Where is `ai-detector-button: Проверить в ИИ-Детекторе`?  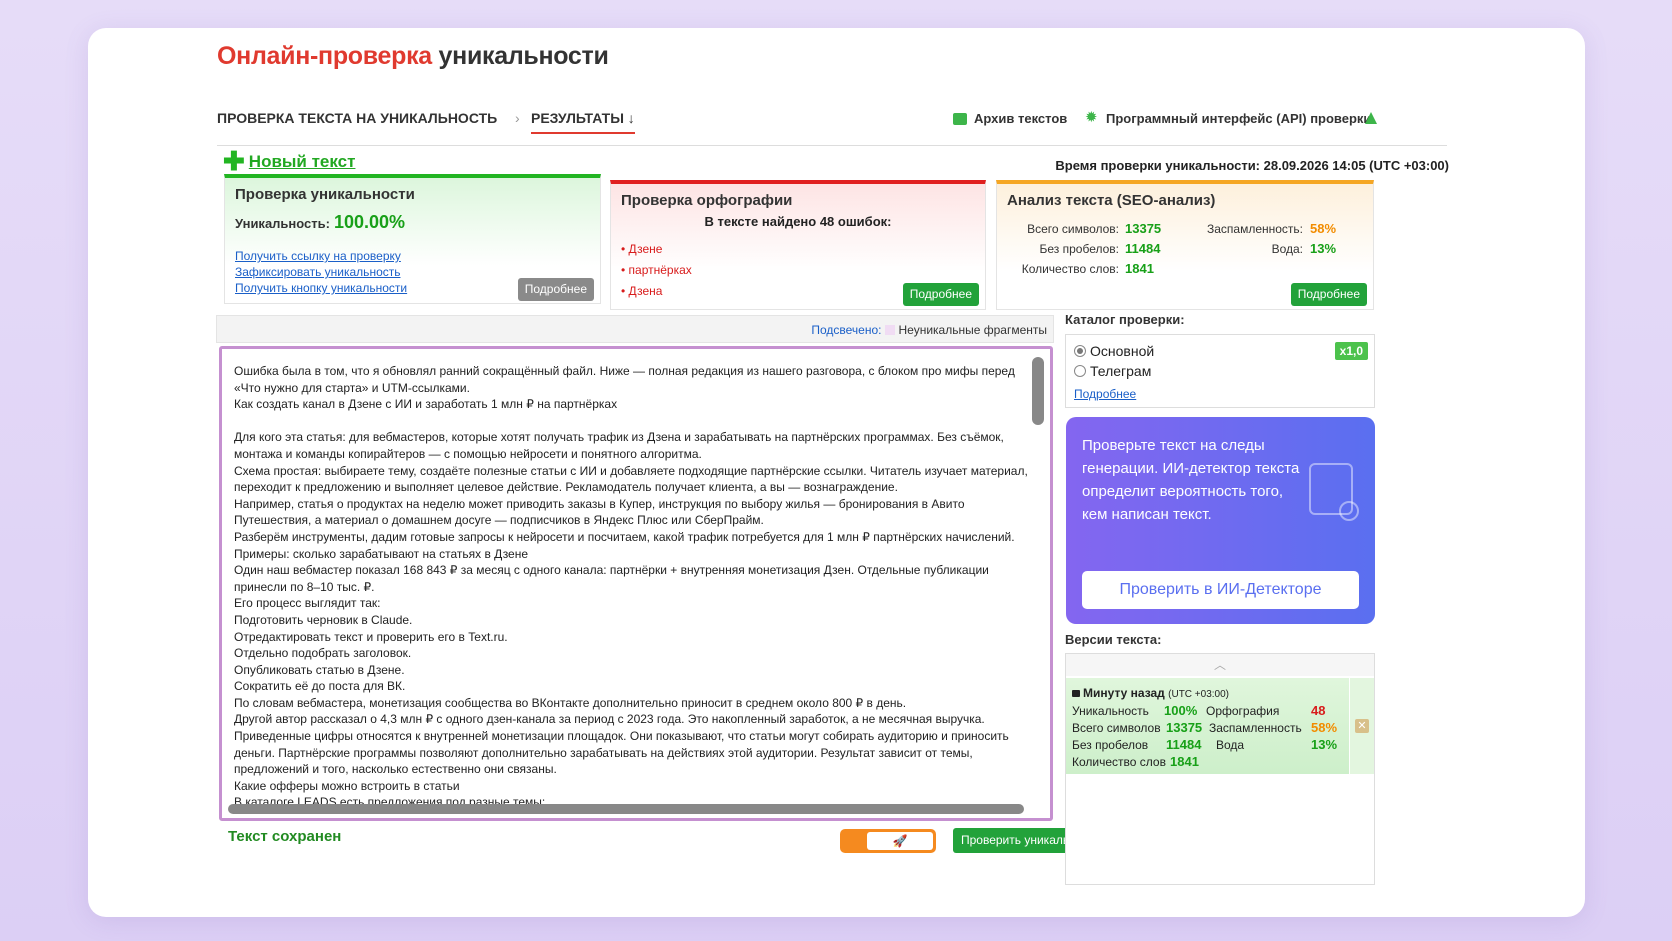
ai-detector-button: Проверить в ИИ-Детекторе is located at coordinates (1220, 590).